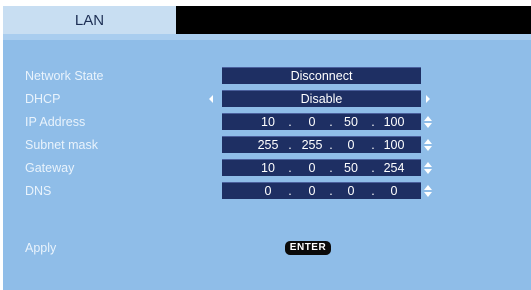  What do you see at coordinates (211, 99) in the screenshot?
I see `dhcp-left-arrow-icon` at bounding box center [211, 99].